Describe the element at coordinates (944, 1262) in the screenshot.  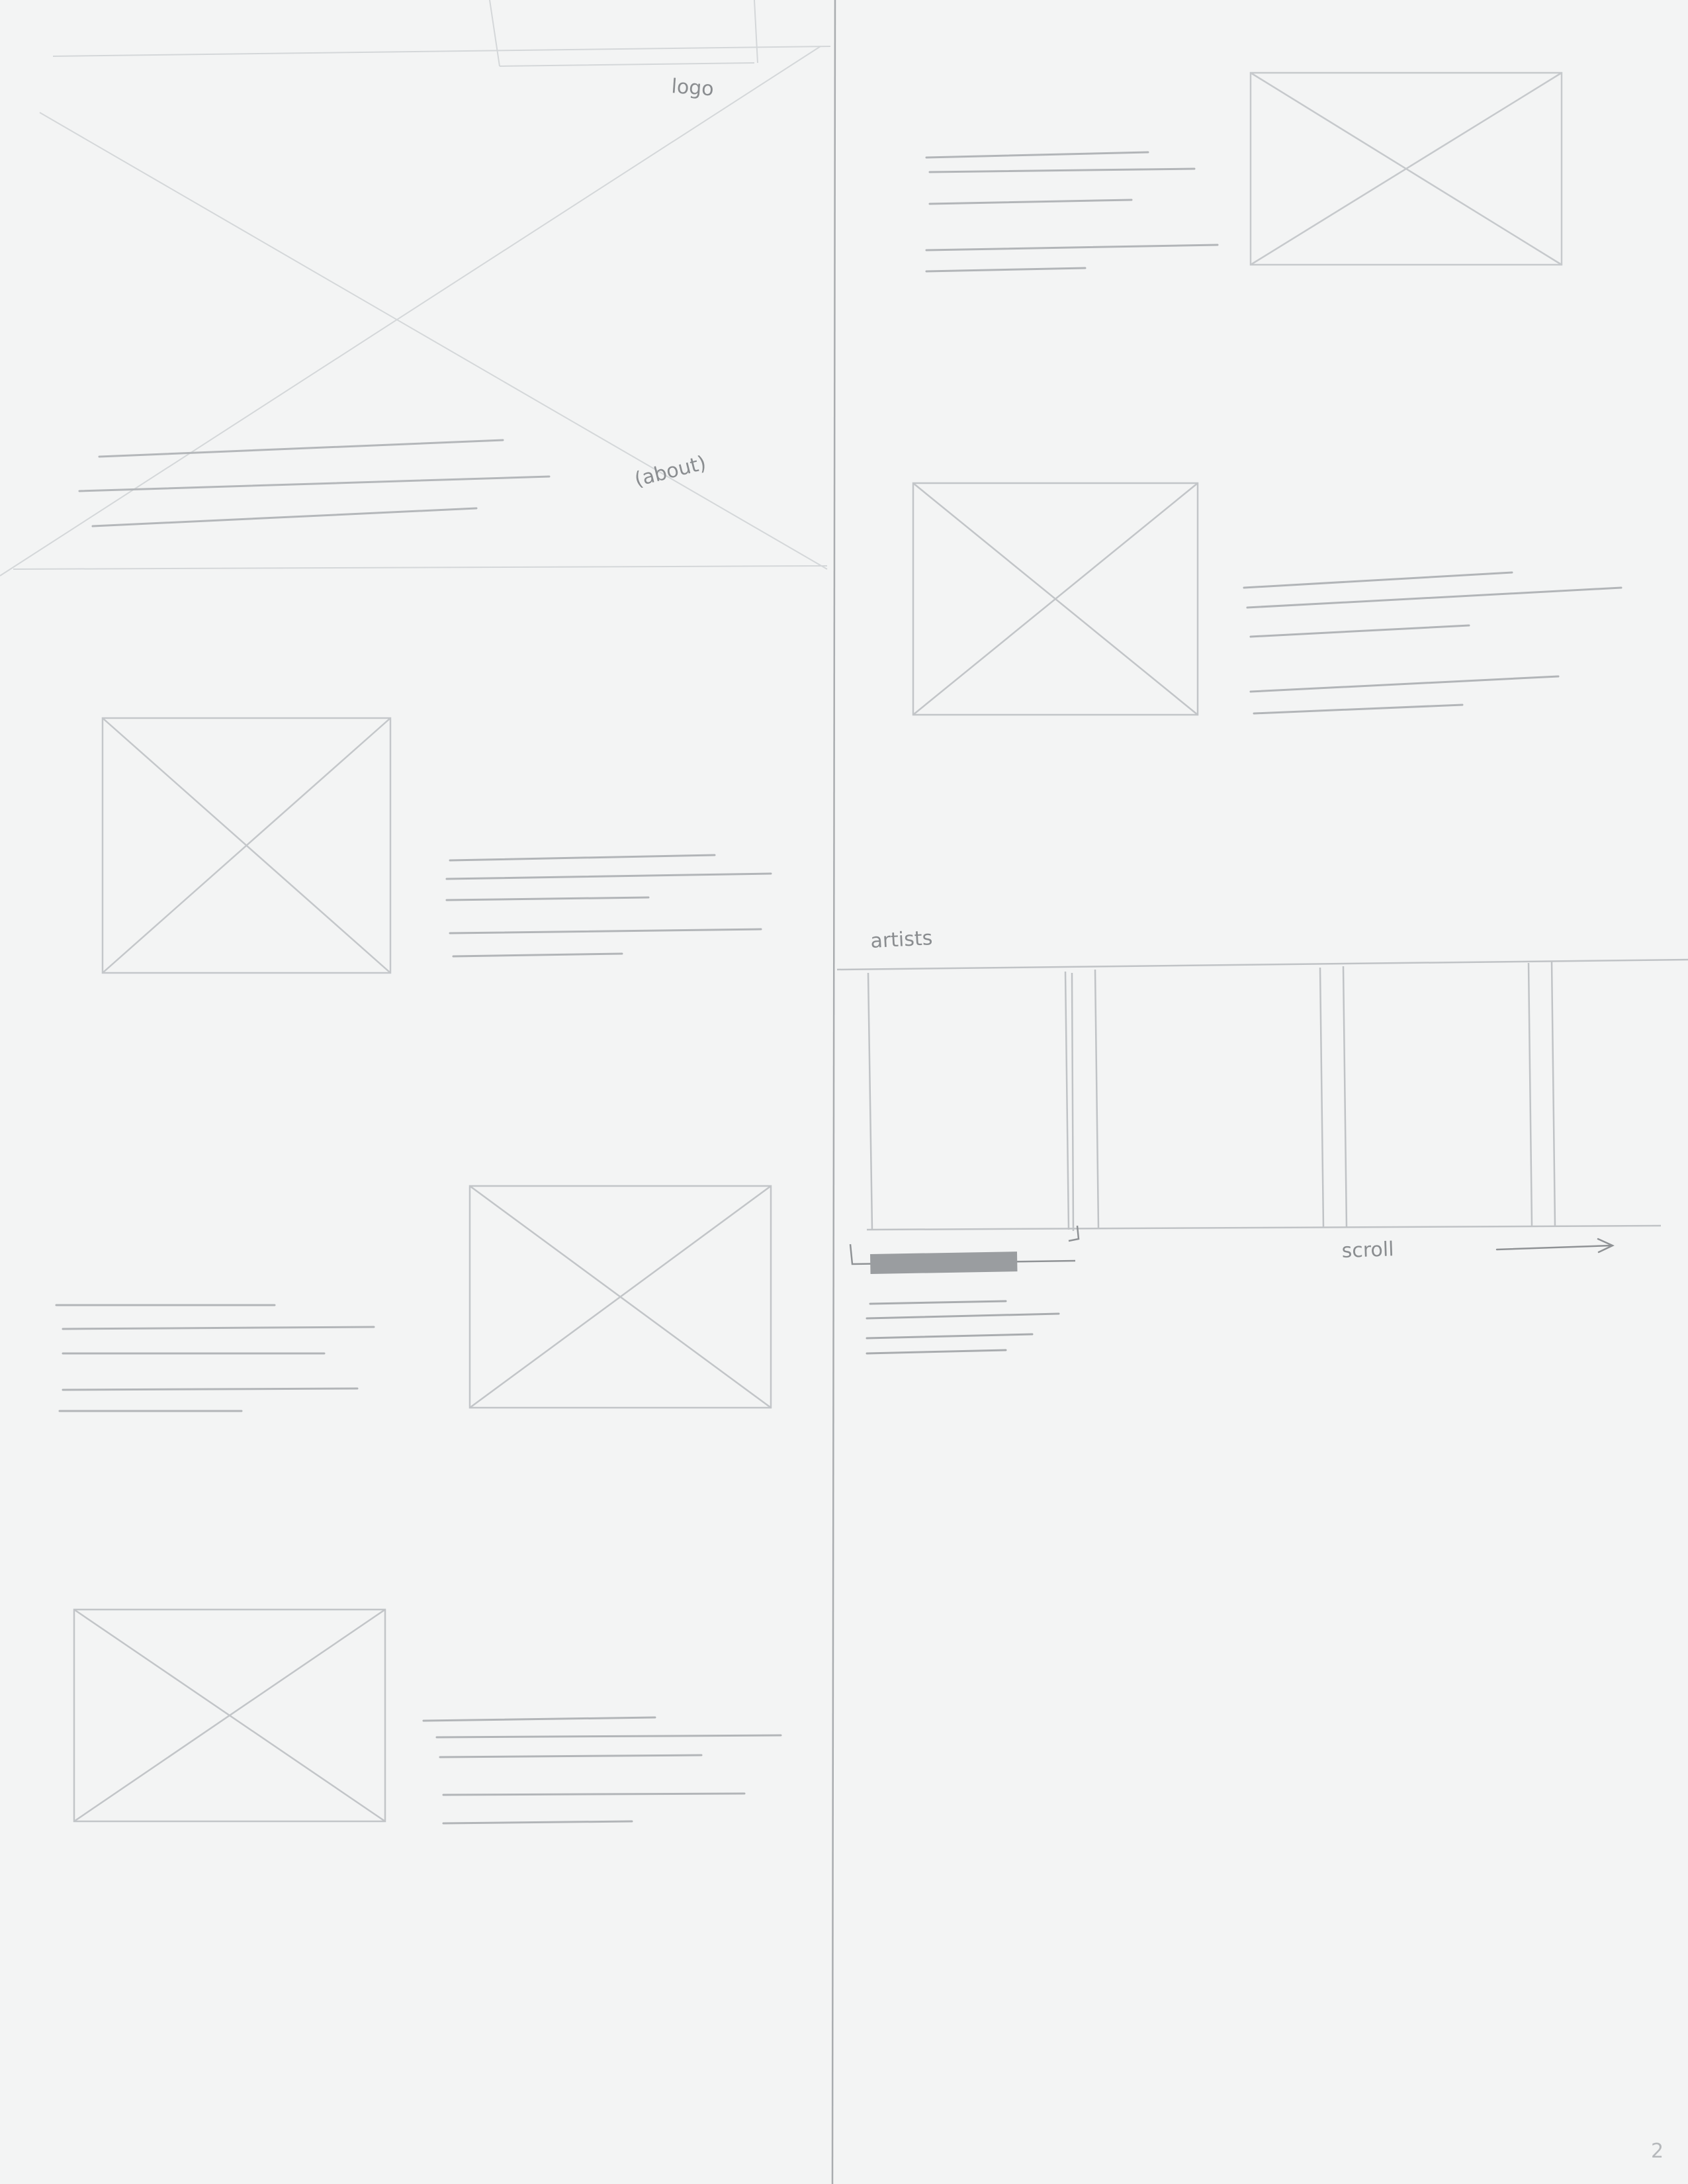
I see `caption-title-bar` at that location.